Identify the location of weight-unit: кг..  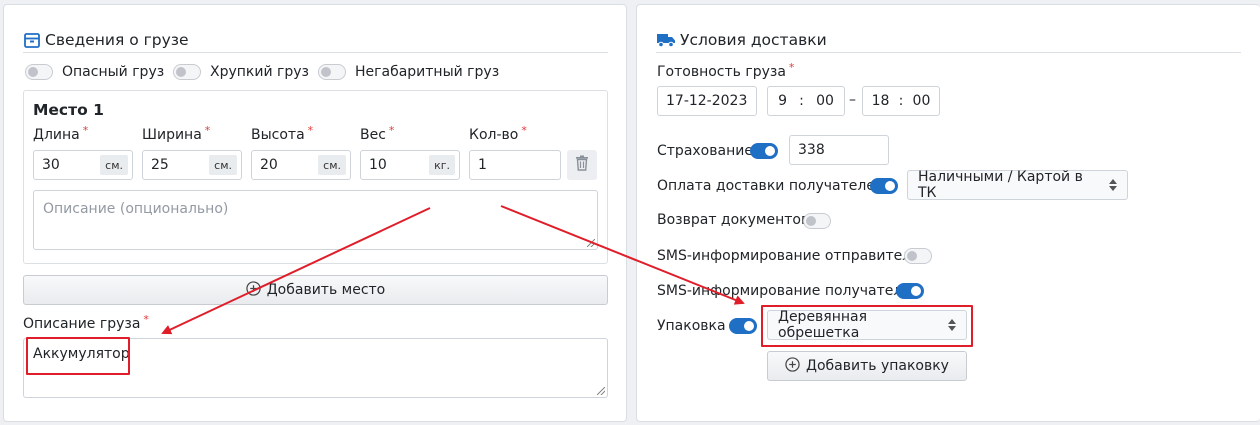
(442, 165).